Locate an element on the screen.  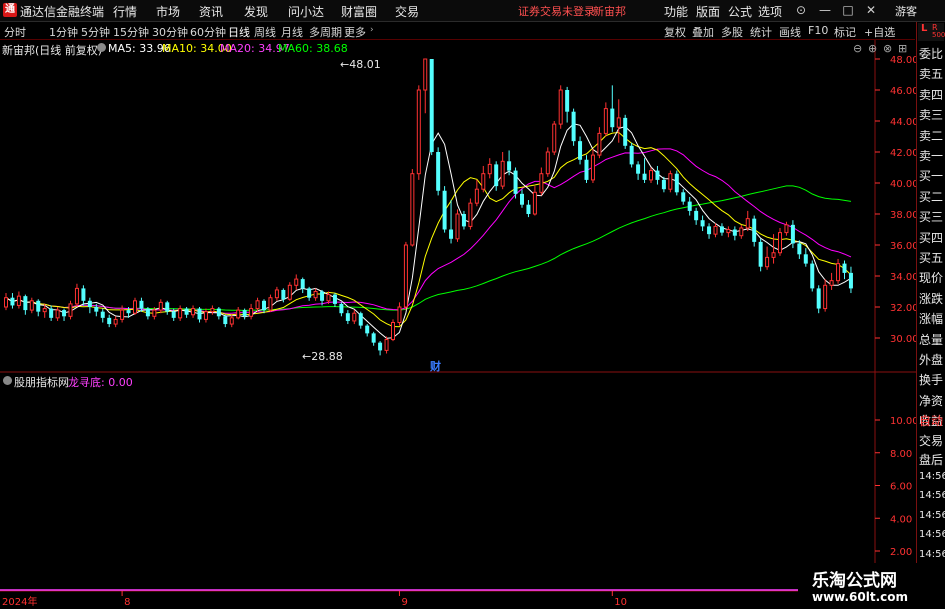
period-1min: 1分钟 is located at coordinates (63, 32).